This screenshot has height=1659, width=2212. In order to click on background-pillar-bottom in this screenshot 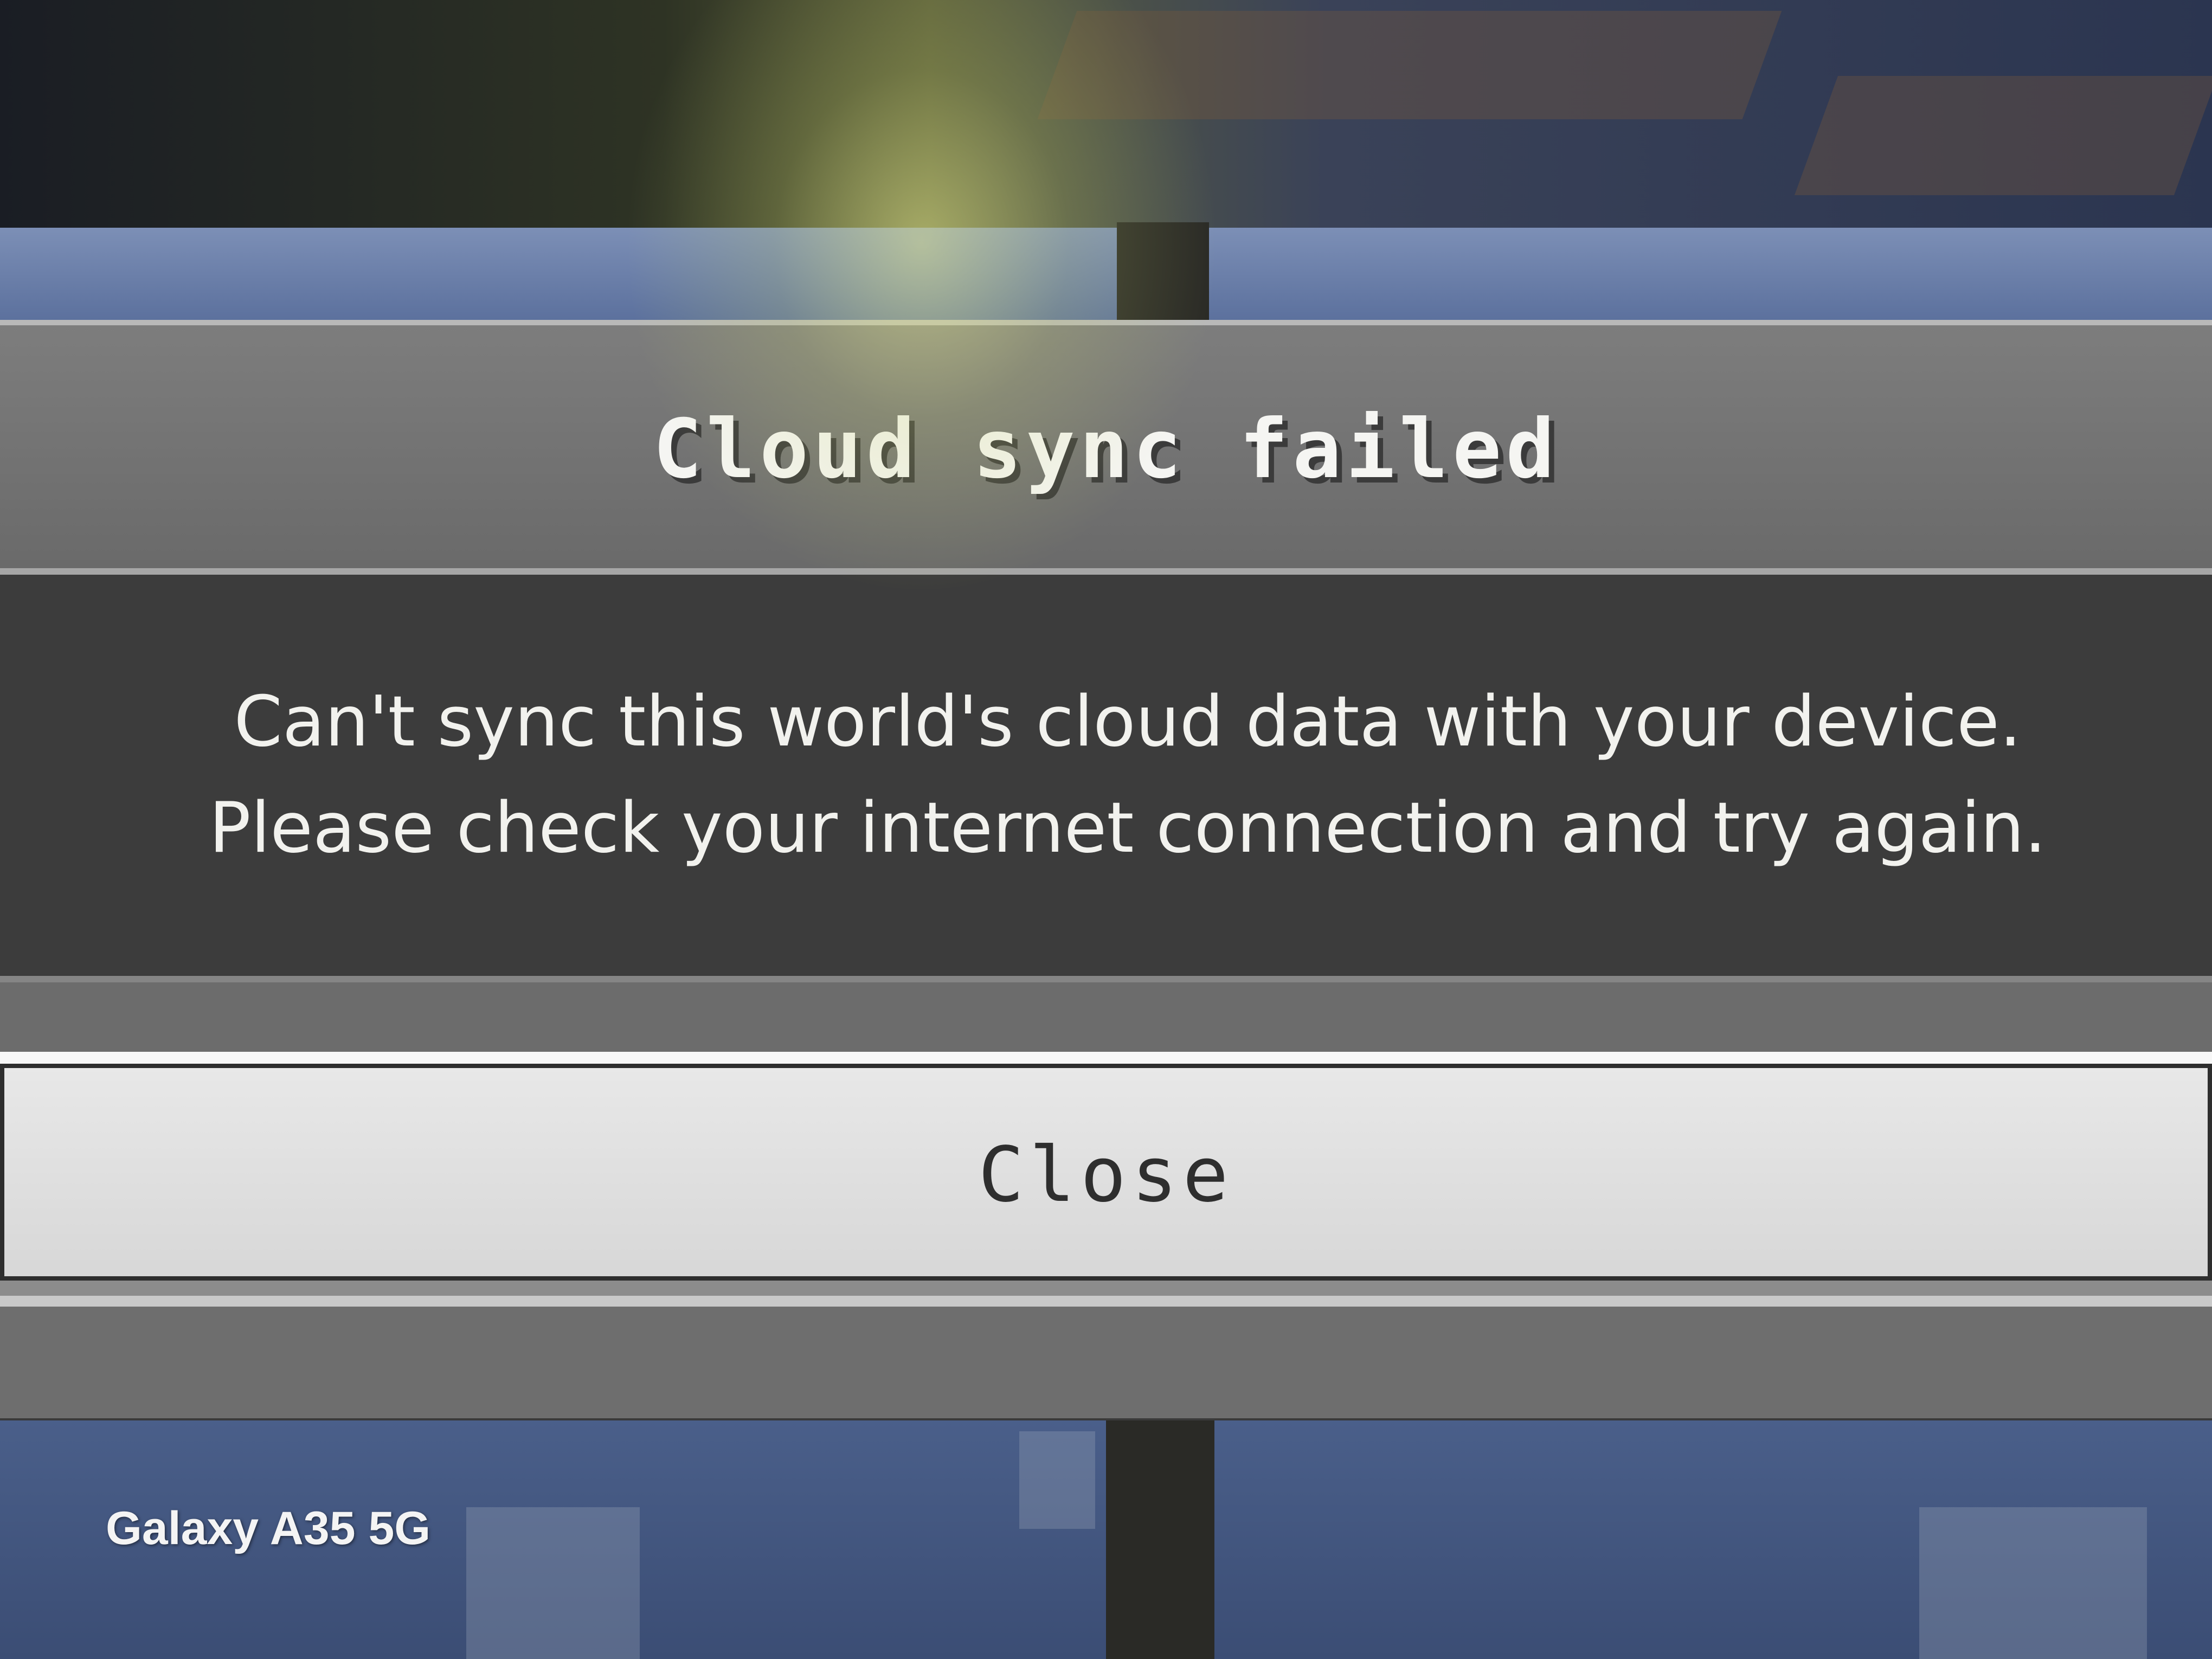, I will do `click(1160, 1539)`.